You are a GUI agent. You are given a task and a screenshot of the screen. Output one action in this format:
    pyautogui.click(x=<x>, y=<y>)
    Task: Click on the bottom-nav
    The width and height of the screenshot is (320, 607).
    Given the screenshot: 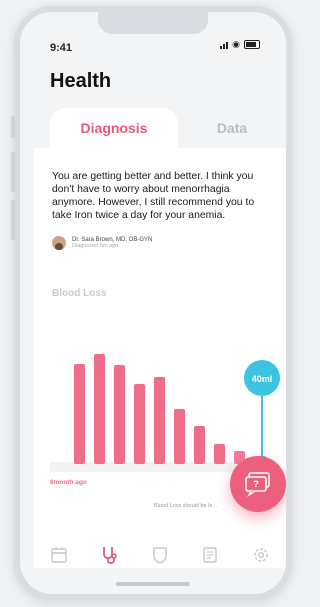 What is the action you would take?
    pyautogui.click(x=160, y=555)
    